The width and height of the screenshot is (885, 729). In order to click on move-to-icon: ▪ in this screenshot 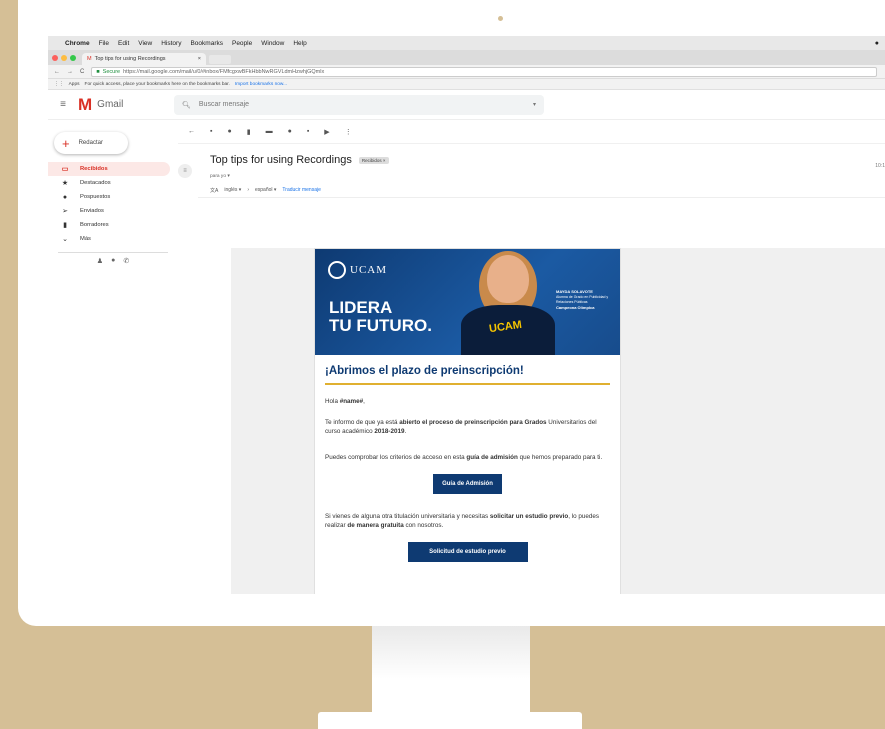, I will do `click(308, 131)`.